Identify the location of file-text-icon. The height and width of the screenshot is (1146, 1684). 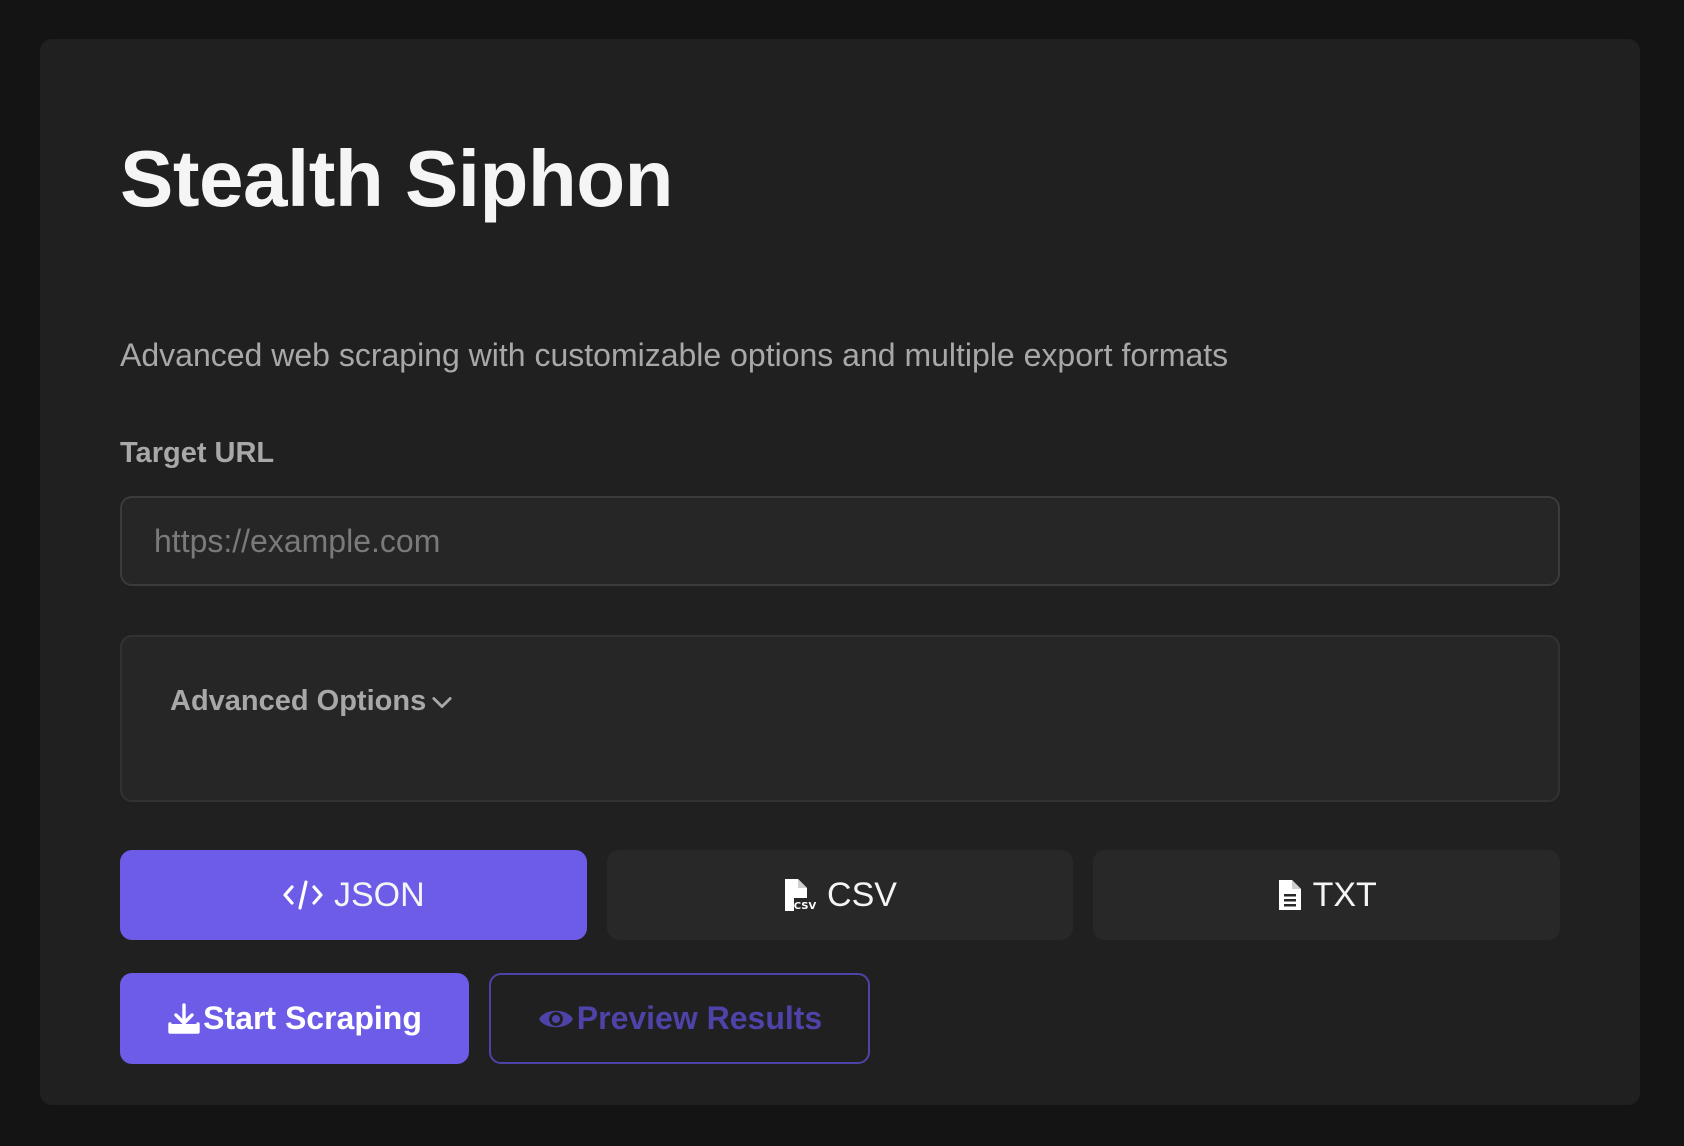
(1290, 895).